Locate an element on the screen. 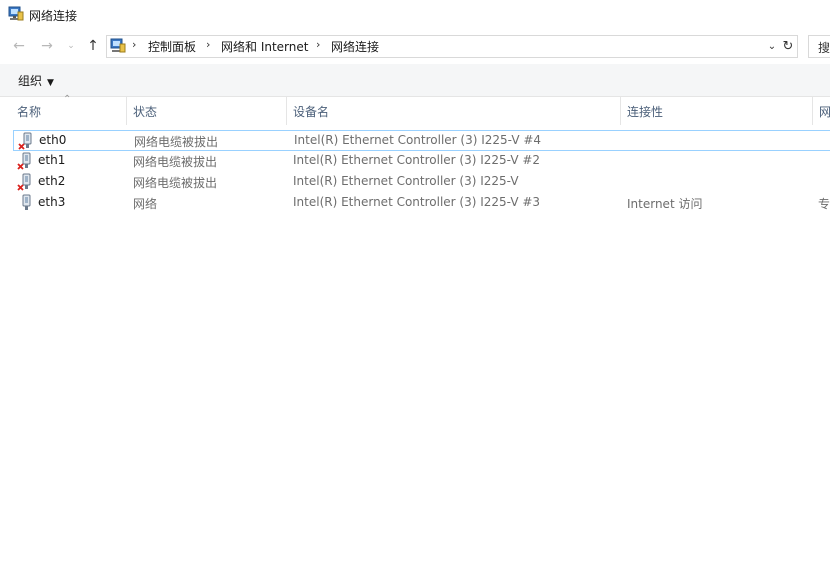 The image size is (830, 578). row-name: eth3 is located at coordinates (52, 202).